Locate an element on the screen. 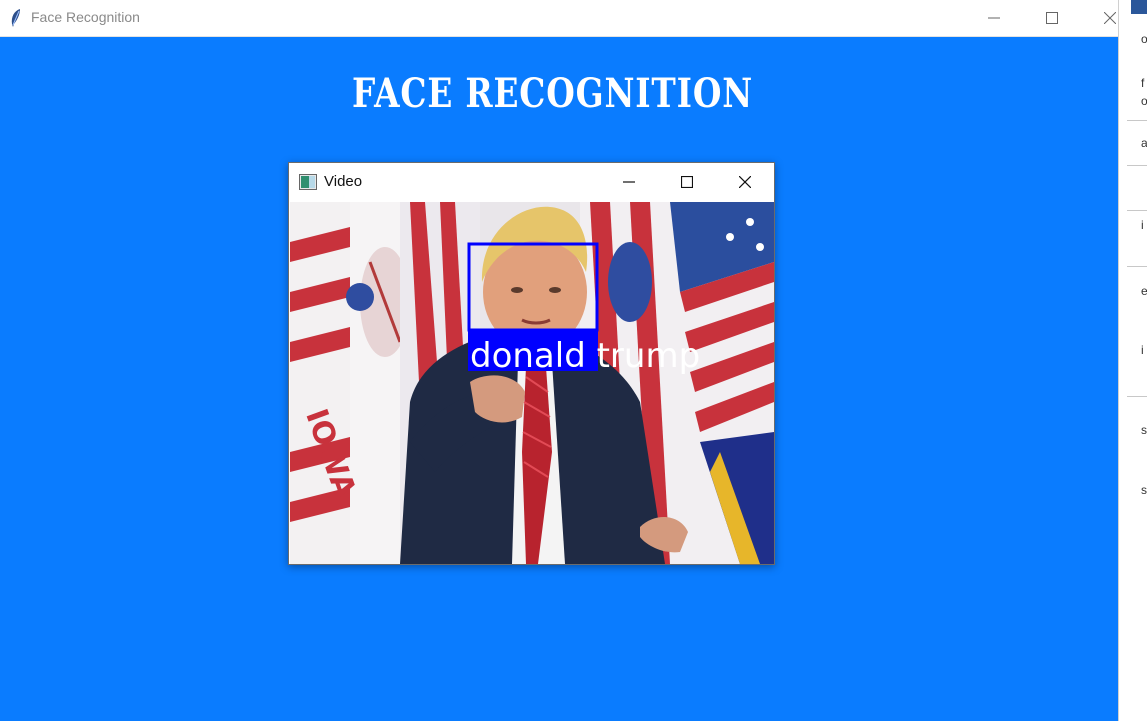 The width and height of the screenshot is (1147, 721). main-window-title: Face Recognition is located at coordinates (85, 17).